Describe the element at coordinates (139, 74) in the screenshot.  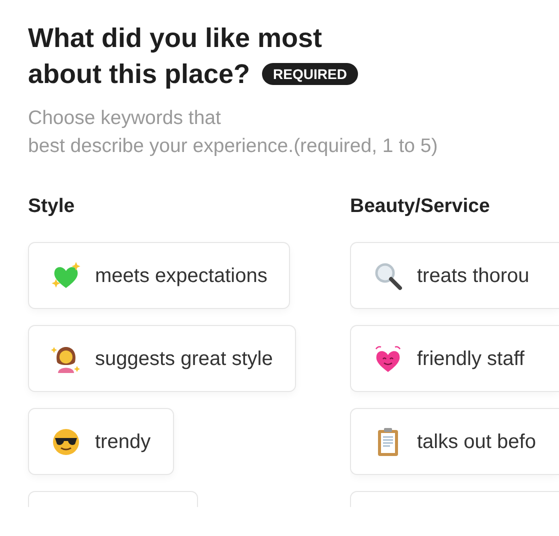
I see `question-title: about this place?` at that location.